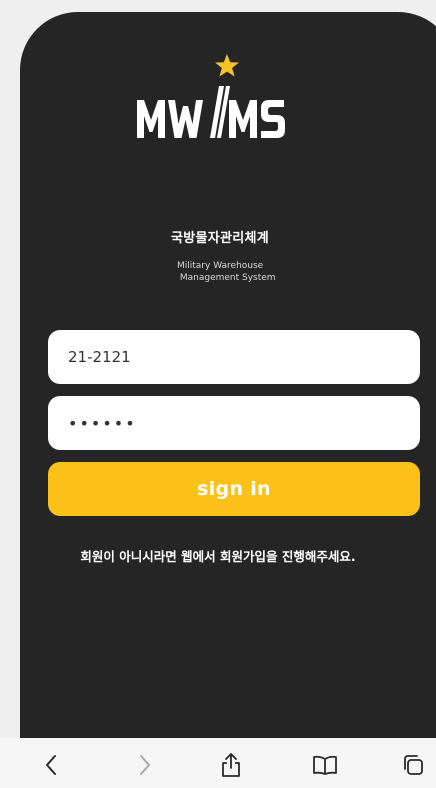 The height and width of the screenshot is (788, 436). Describe the element at coordinates (231, 765) in the screenshot. I see `share-icon` at that location.